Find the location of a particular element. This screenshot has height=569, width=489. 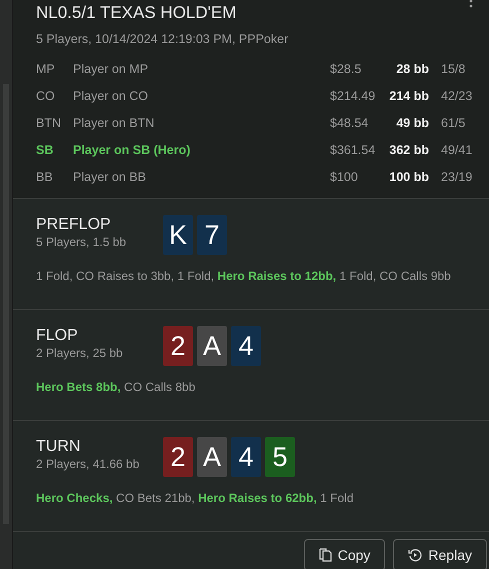

copy-button: Copy is located at coordinates (345, 554).